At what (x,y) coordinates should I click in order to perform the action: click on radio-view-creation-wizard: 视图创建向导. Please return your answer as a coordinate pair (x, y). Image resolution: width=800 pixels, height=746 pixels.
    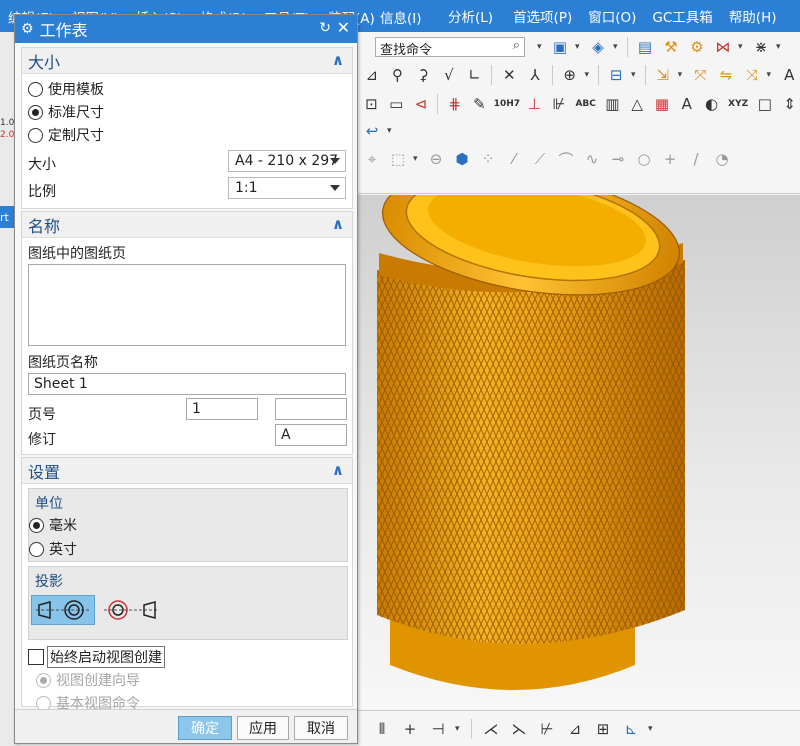
    Looking at the image, I should click on (88, 680).